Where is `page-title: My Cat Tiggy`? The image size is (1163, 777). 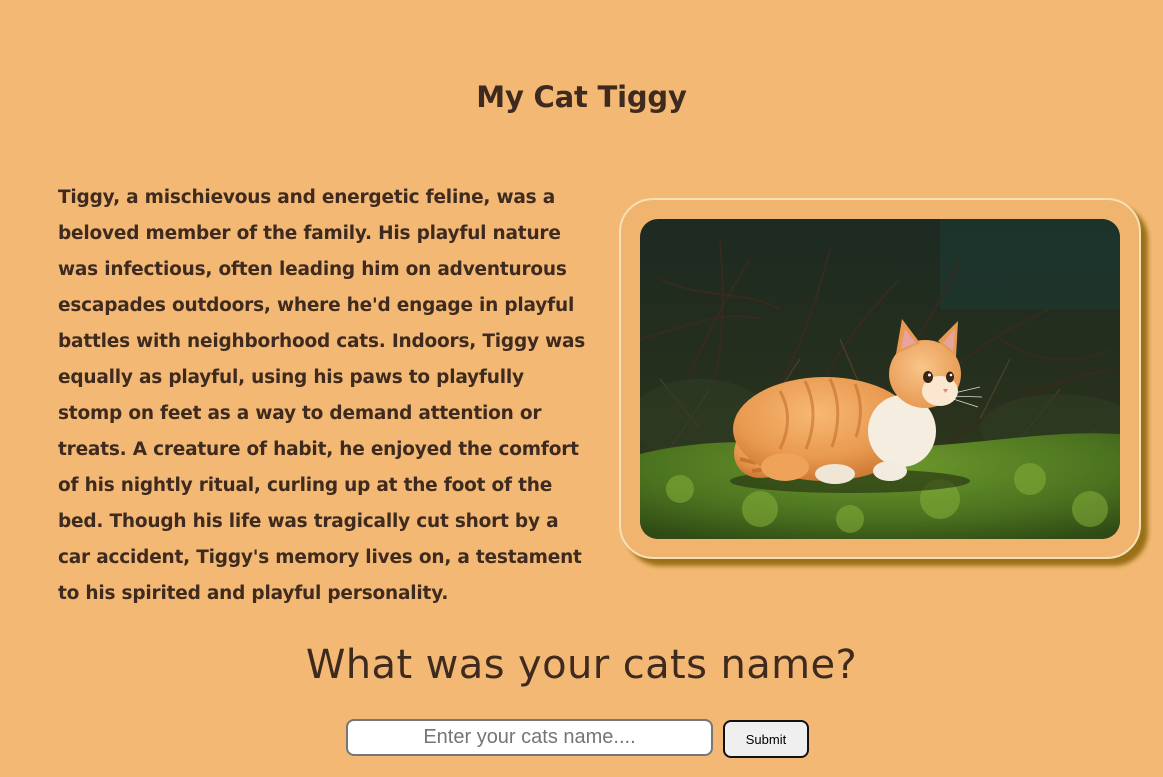 page-title: My Cat Tiggy is located at coordinates (581, 97).